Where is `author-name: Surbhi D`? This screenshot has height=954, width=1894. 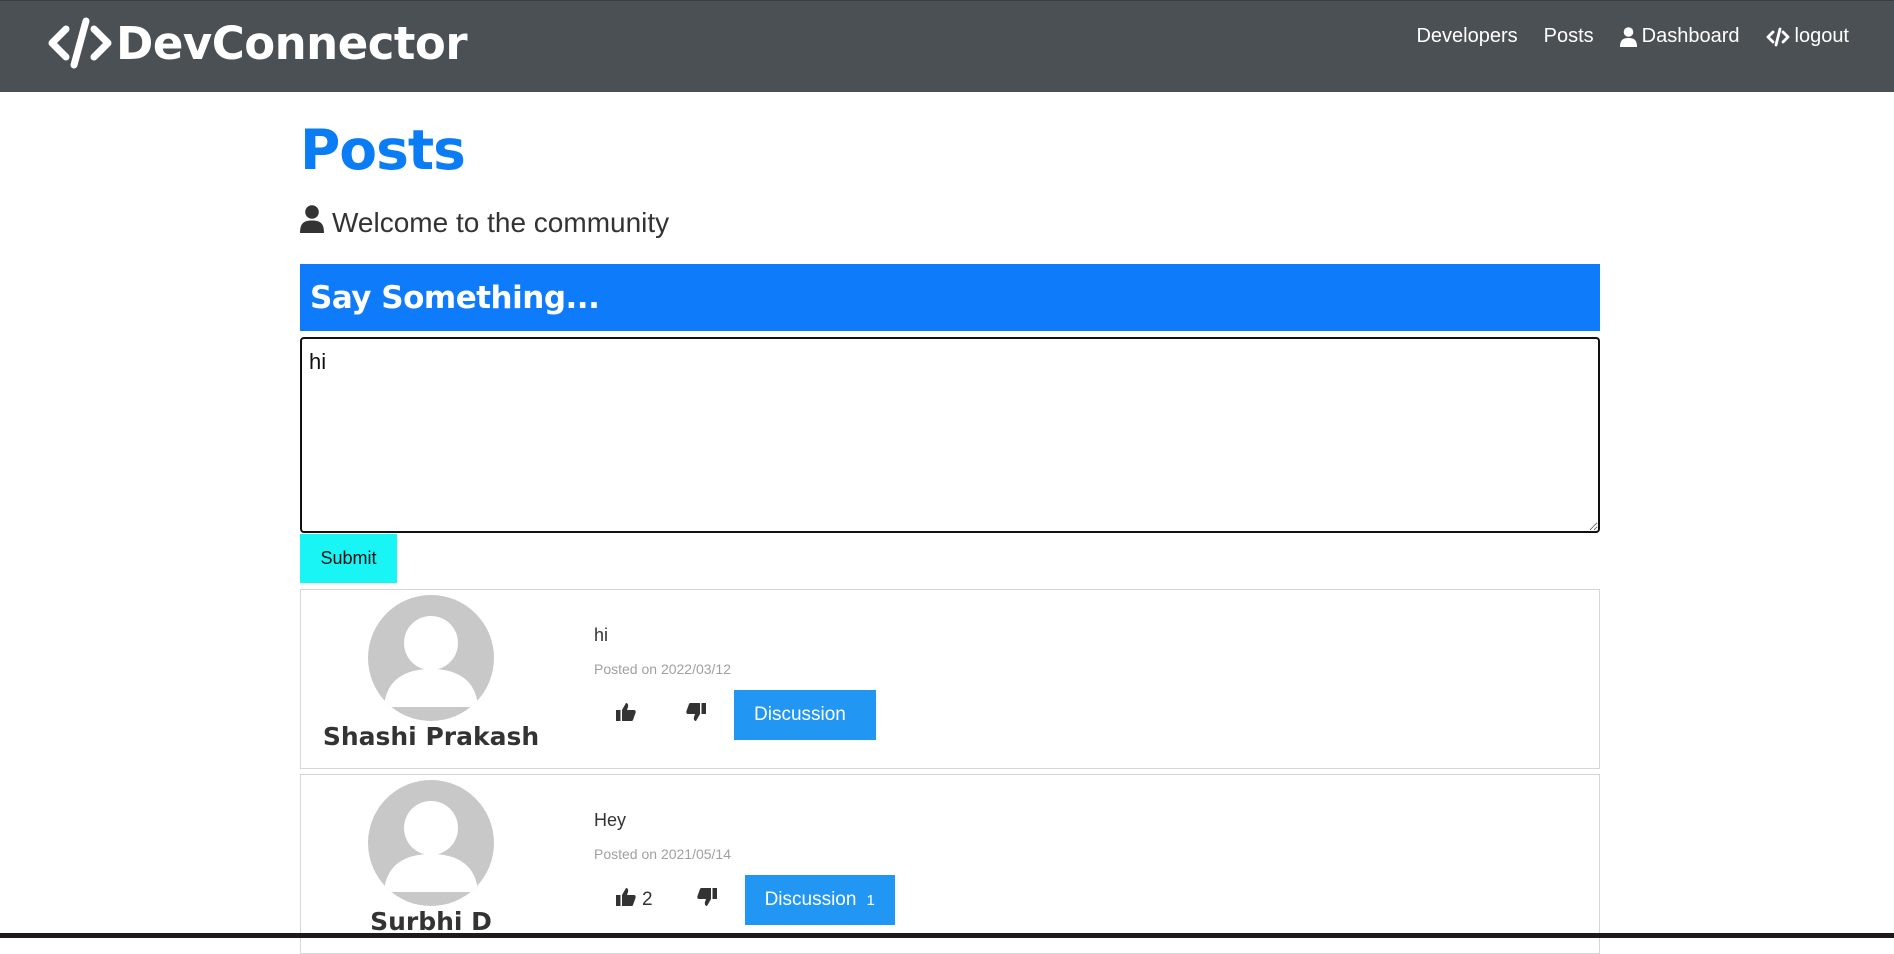
author-name: Surbhi D is located at coordinates (431, 921).